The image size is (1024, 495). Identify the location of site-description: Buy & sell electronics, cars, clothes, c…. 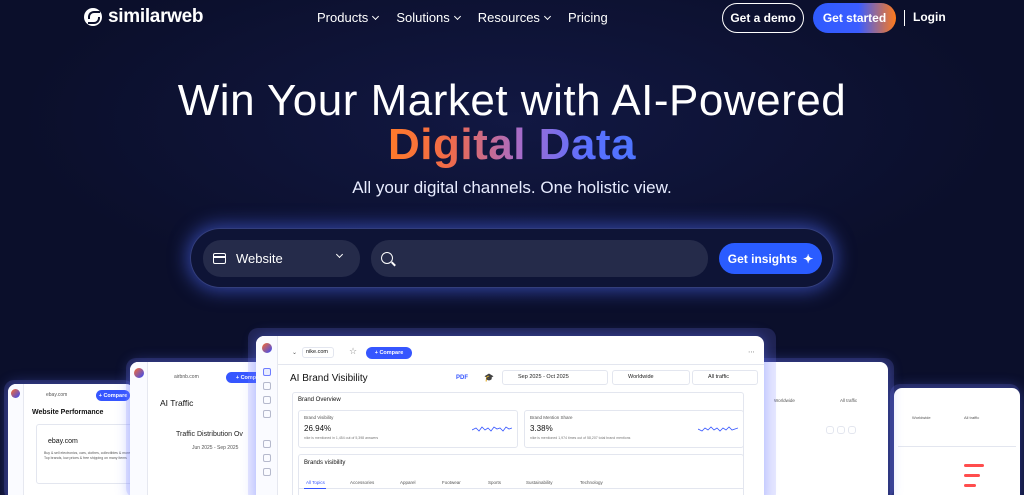
(87, 453).